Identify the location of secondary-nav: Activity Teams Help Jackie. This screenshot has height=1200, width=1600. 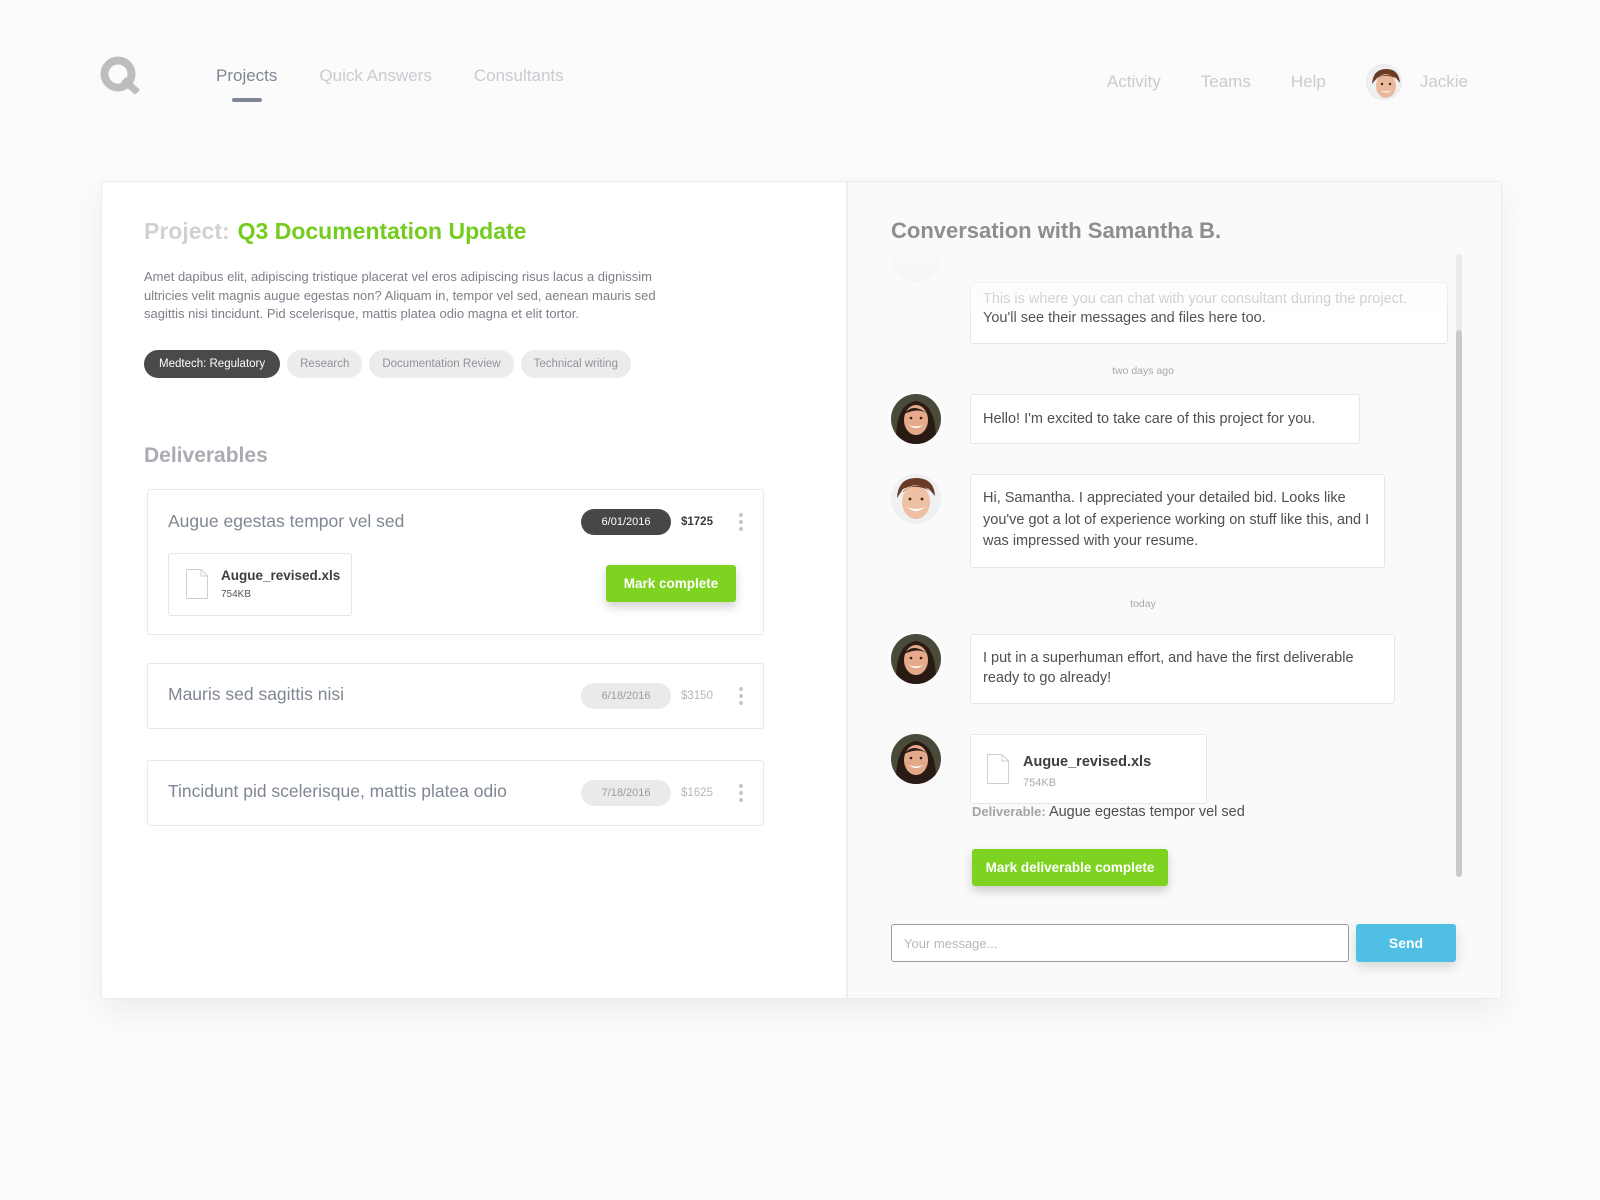
(1287, 82).